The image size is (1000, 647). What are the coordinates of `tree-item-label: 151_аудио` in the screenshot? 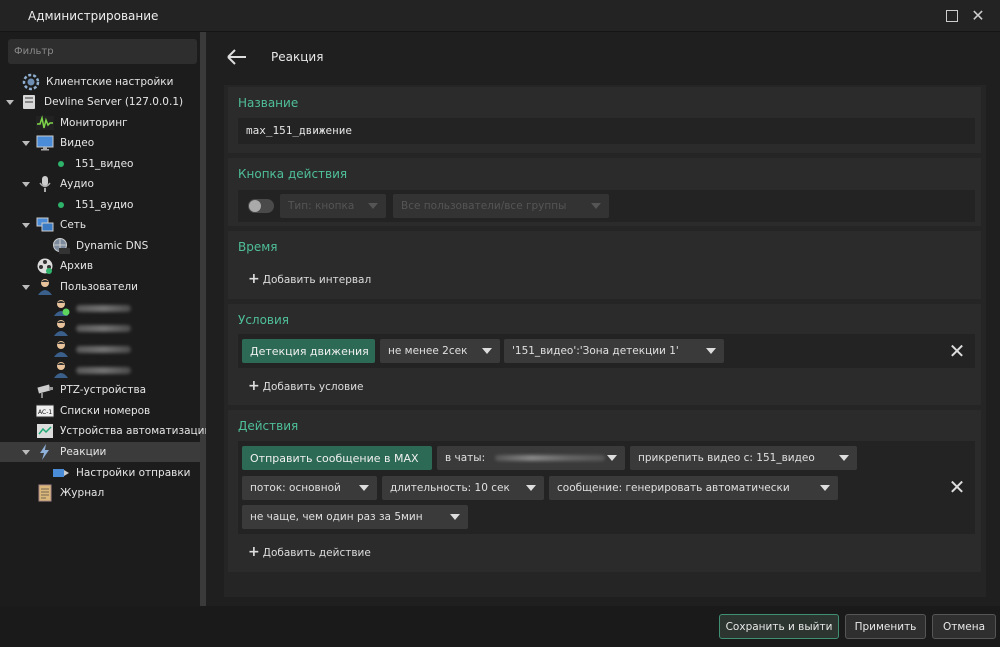 It's located at (104, 205).